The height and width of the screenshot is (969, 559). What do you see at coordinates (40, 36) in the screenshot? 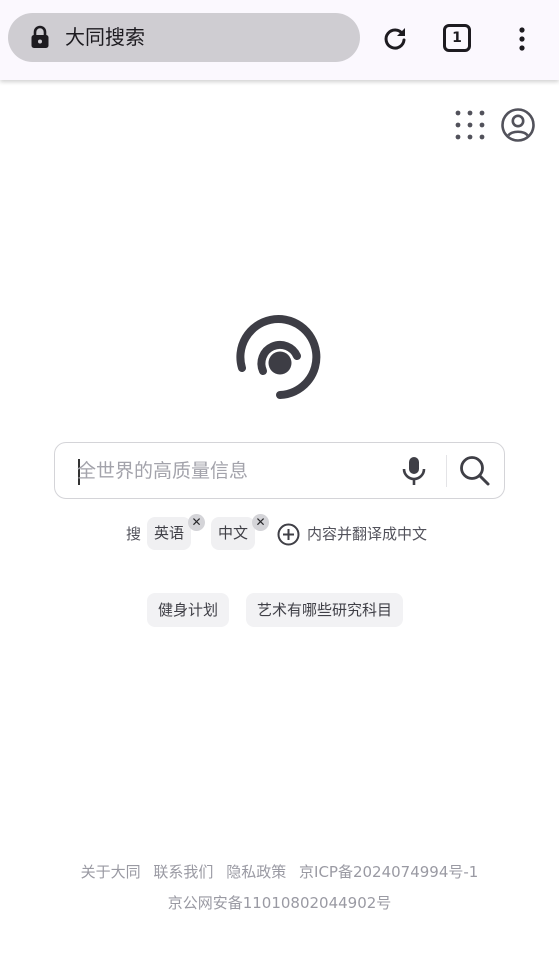
I see `lock-icon` at bounding box center [40, 36].